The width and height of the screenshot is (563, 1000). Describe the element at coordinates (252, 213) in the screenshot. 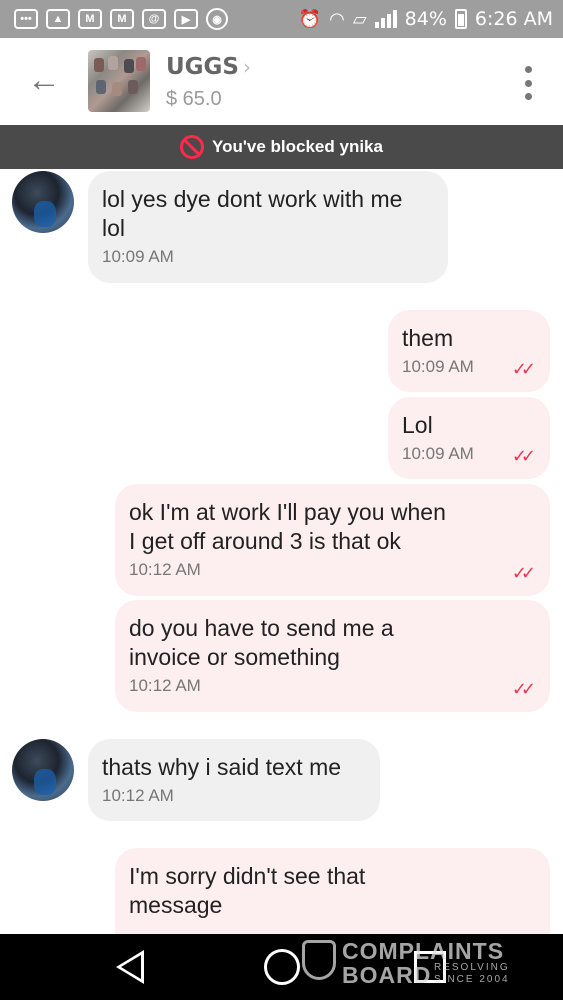

I see `message-text: lol yes dye dont work with me lol` at that location.